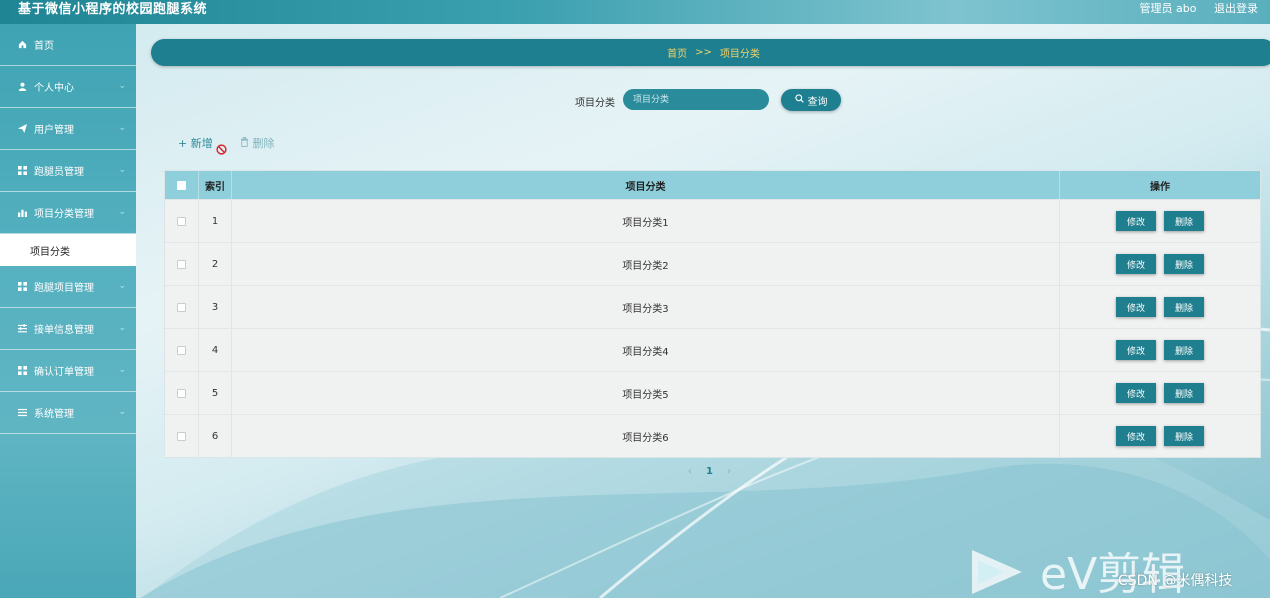 This screenshot has width=1270, height=598. I want to click on send-icon, so click(22, 128).